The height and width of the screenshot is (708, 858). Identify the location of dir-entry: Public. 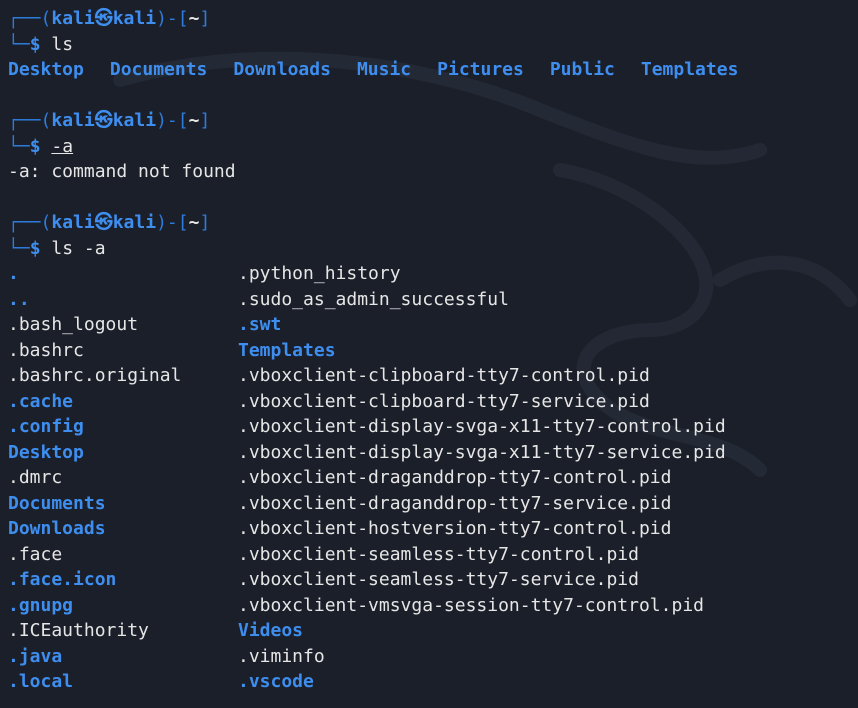
(582, 69).